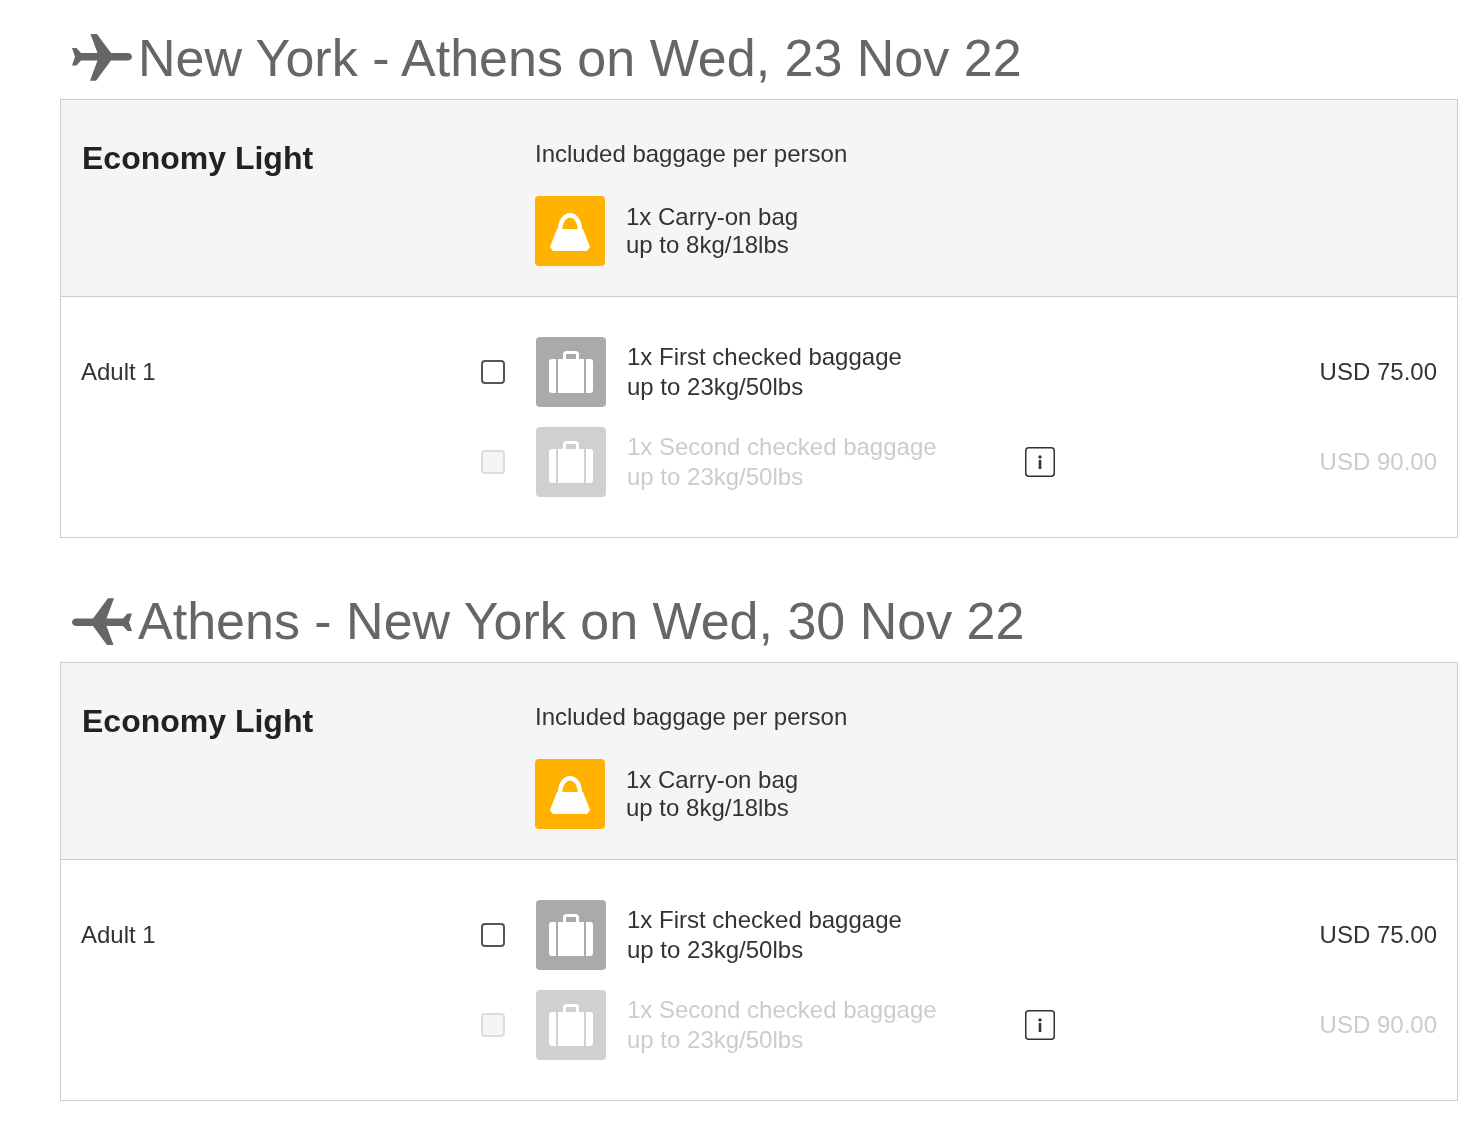 The image size is (1472, 1136). I want to click on flight-route-title: Athens - New York on Wed, 30 Nov 22, so click(581, 621).